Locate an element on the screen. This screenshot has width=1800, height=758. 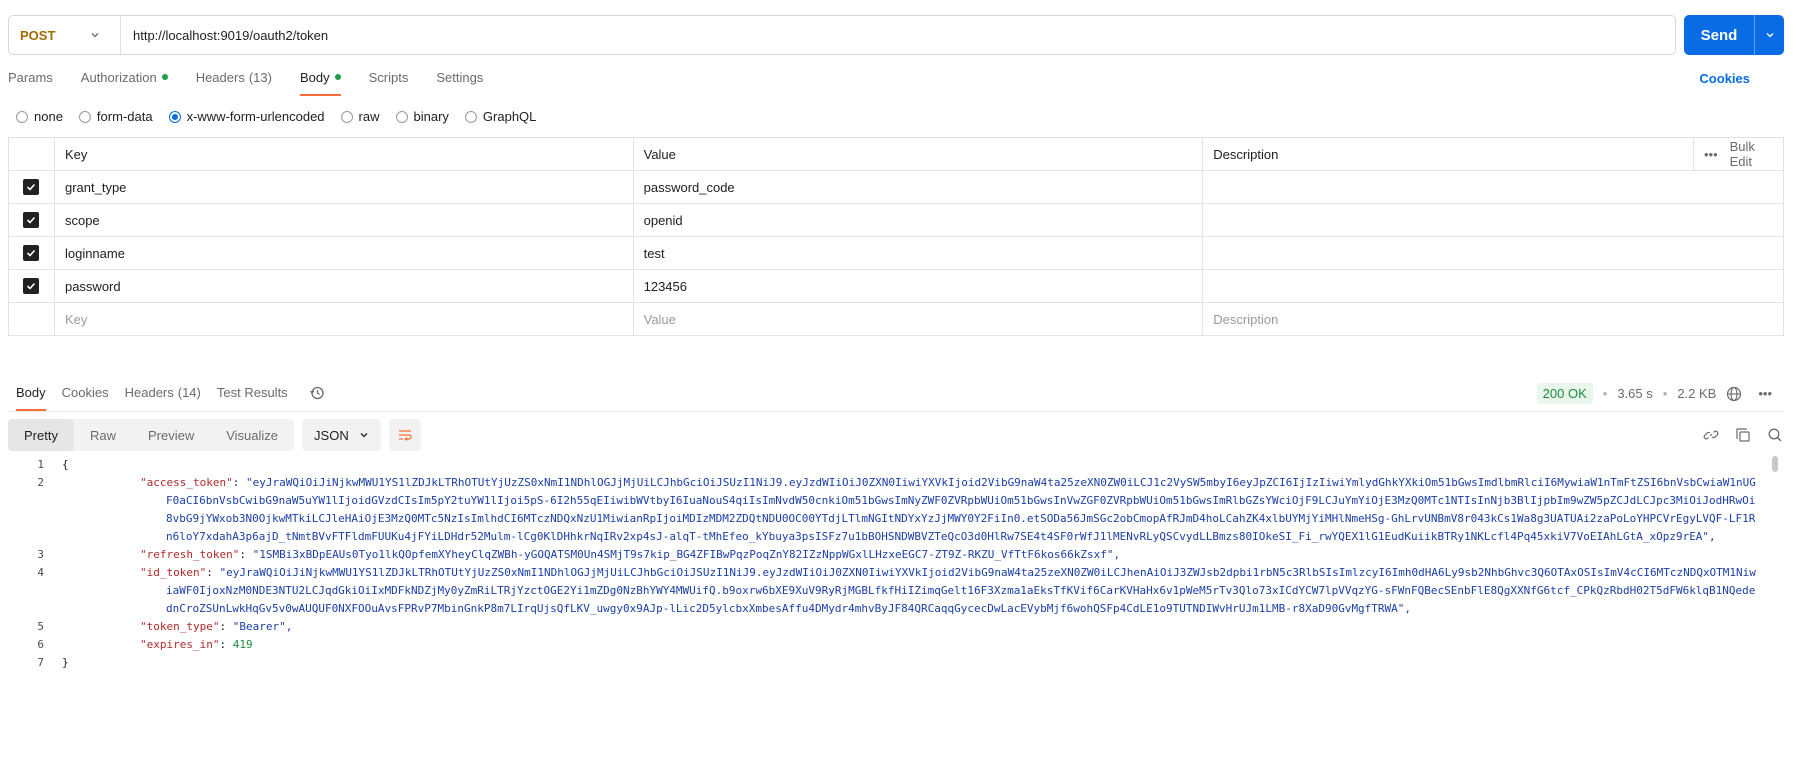
row-key: password is located at coordinates (343, 286).